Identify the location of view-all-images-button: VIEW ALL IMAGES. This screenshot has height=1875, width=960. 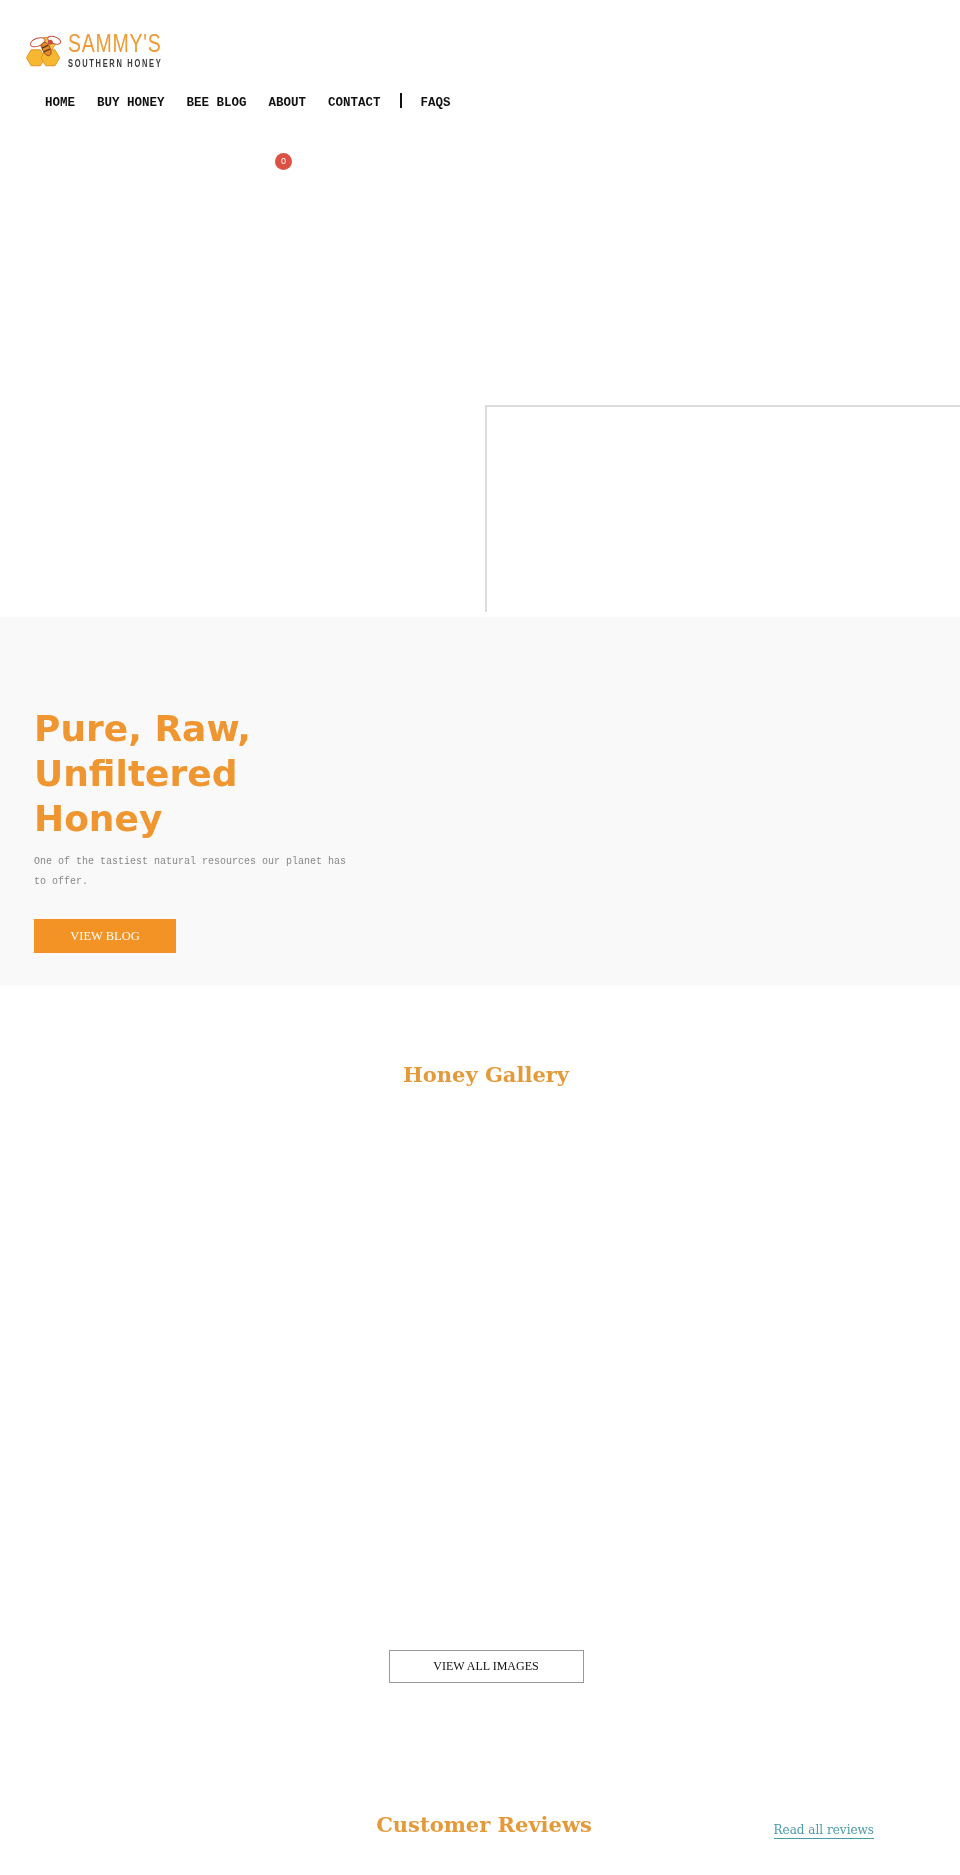
(486, 1666).